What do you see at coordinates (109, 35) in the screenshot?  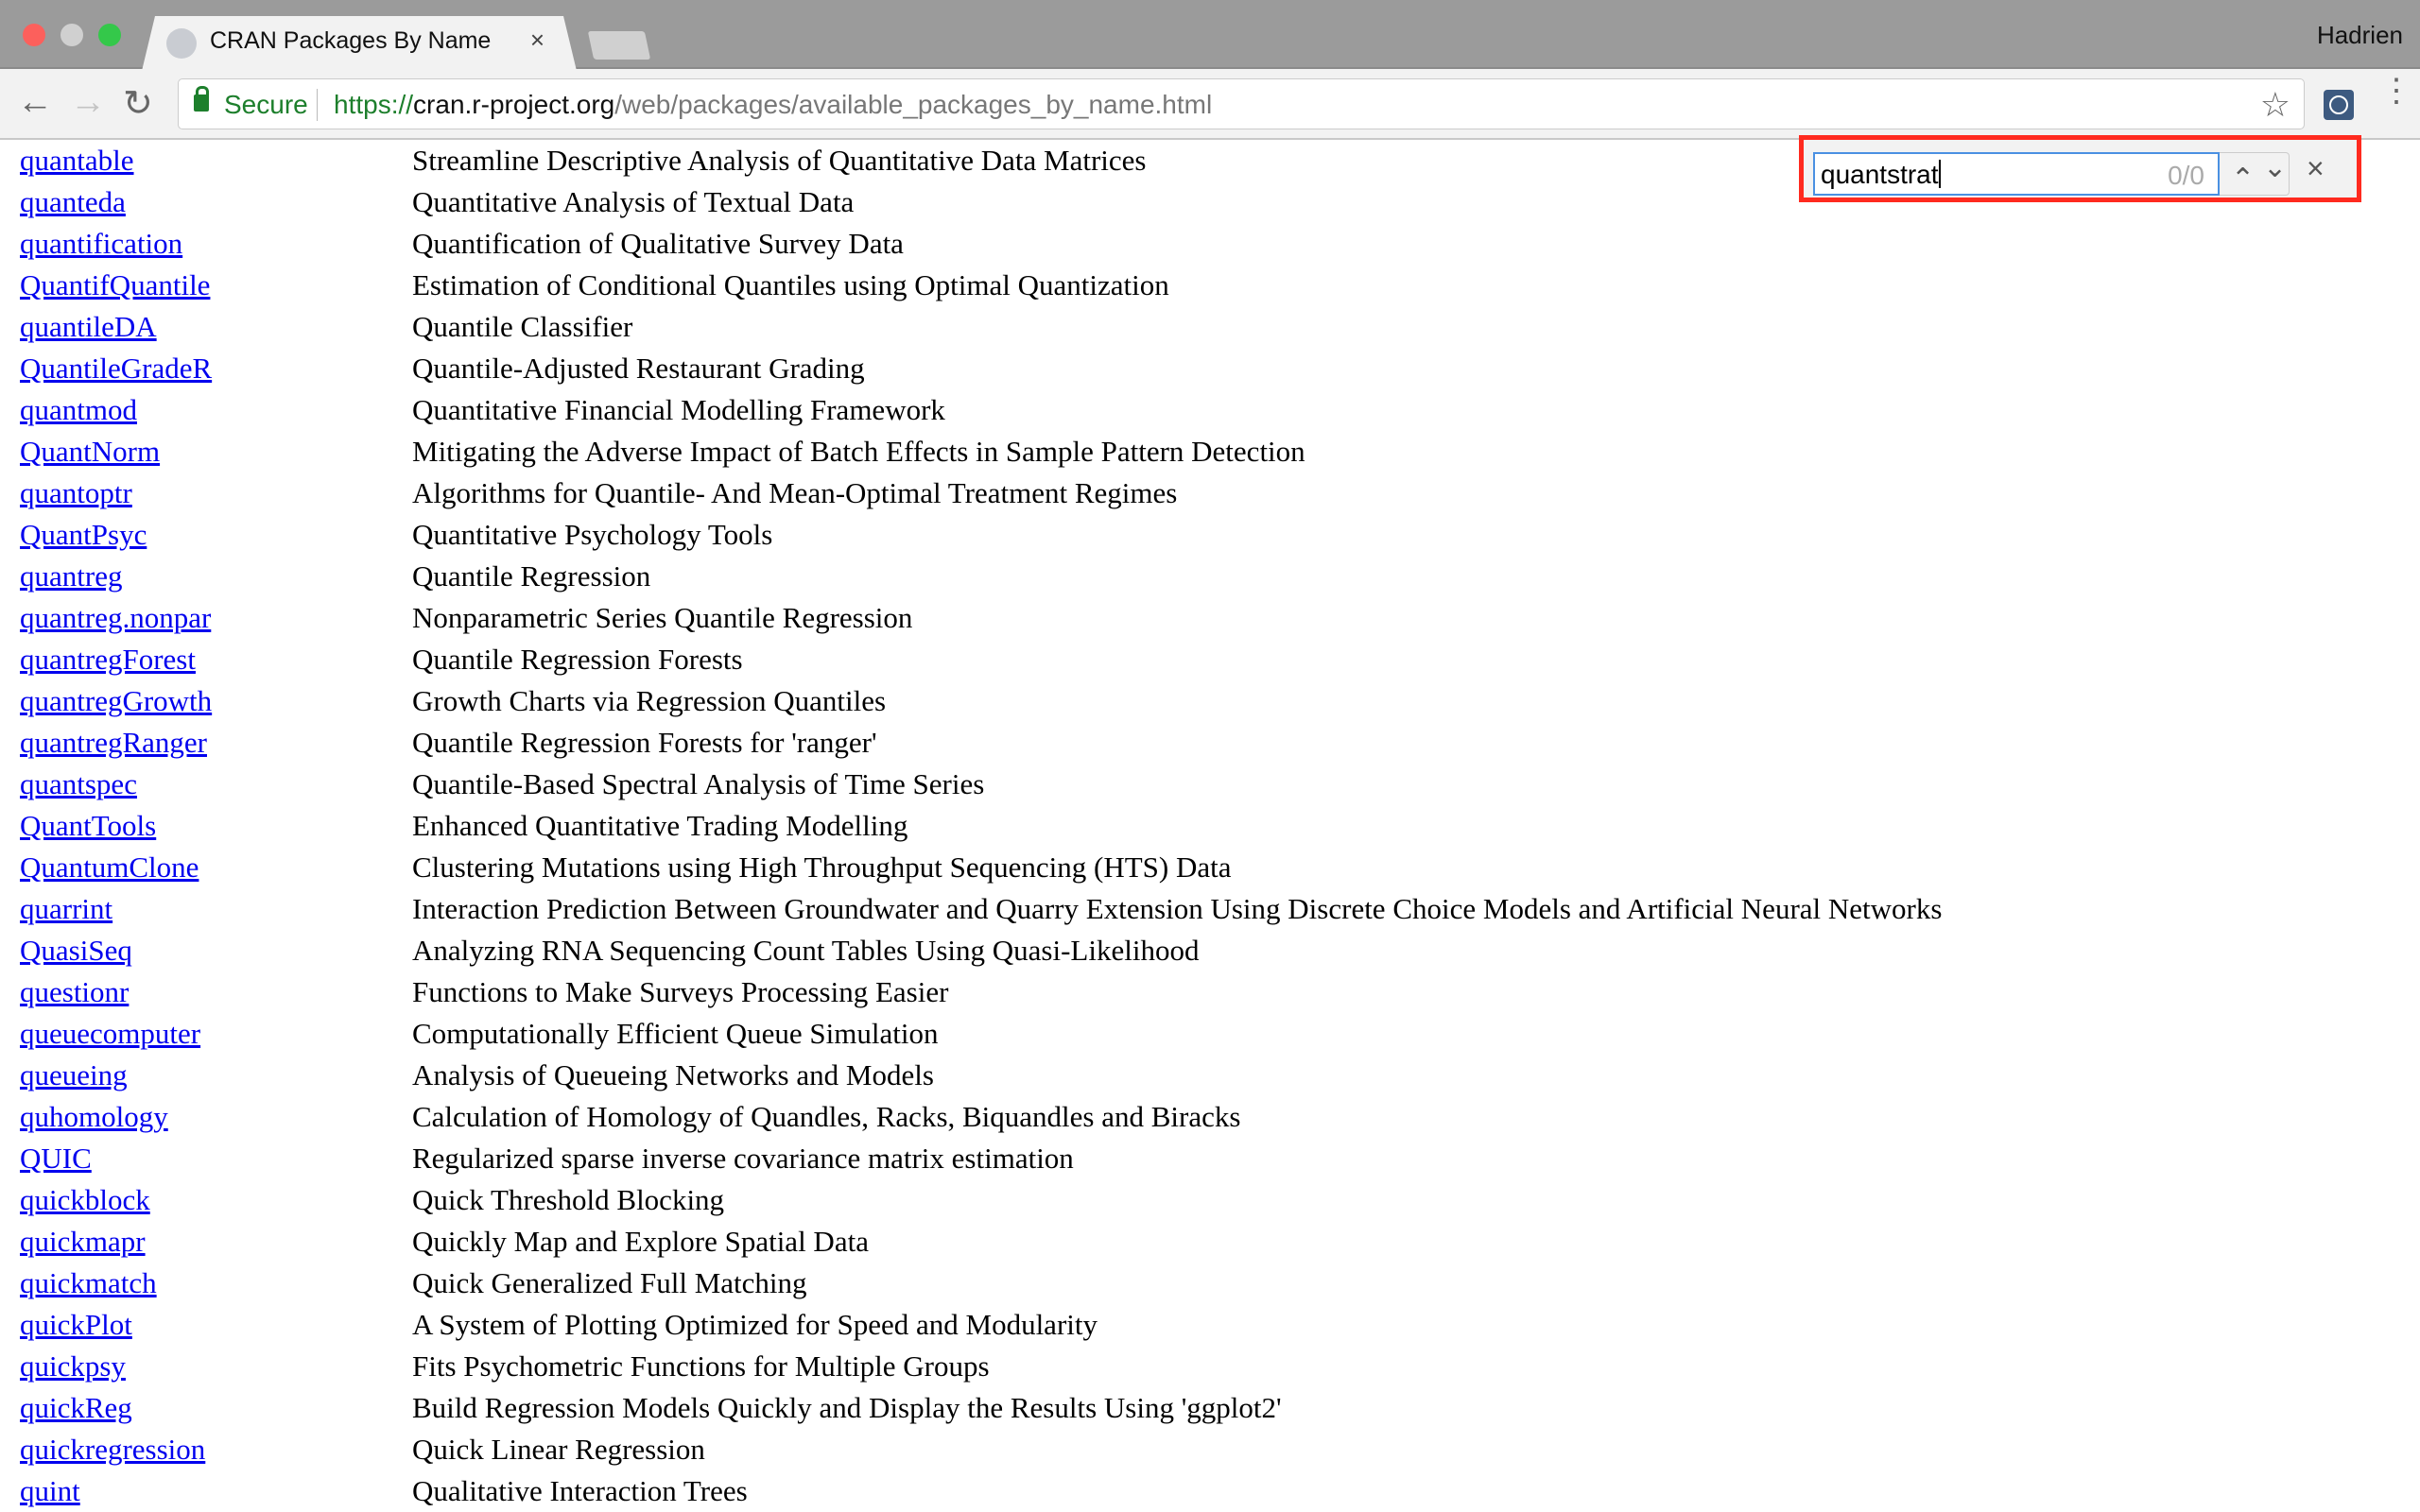 I see `maximize-window-button` at bounding box center [109, 35].